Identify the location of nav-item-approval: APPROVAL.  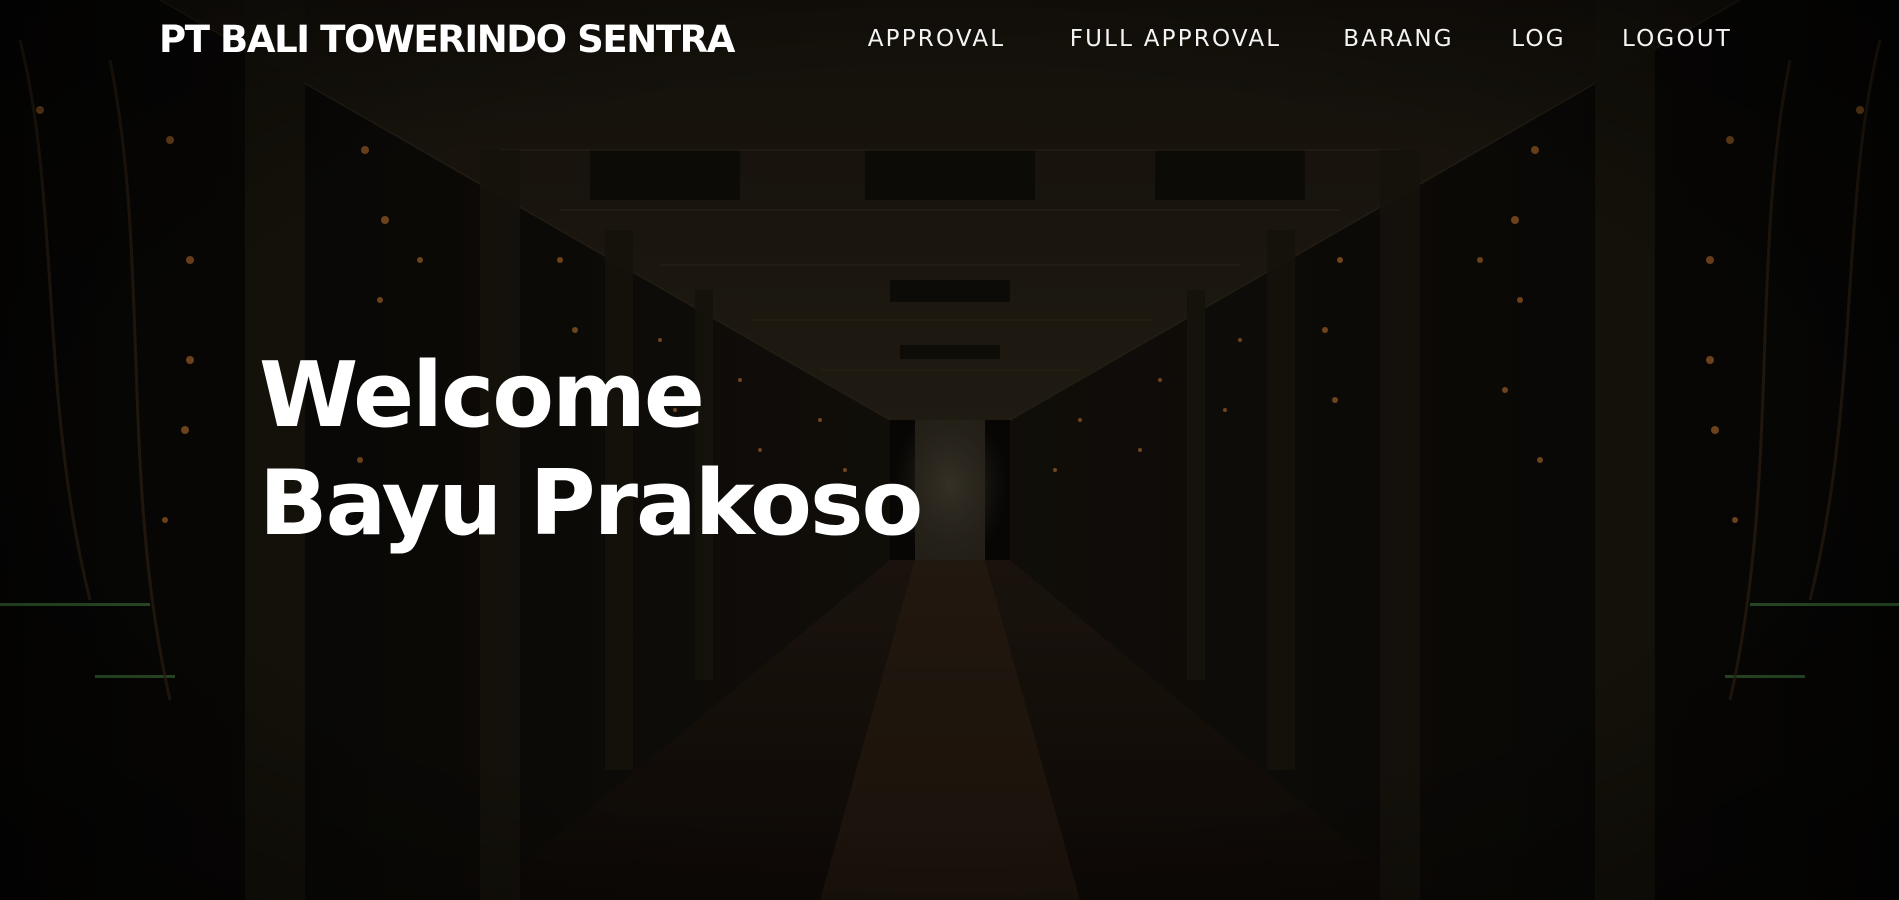
(936, 39).